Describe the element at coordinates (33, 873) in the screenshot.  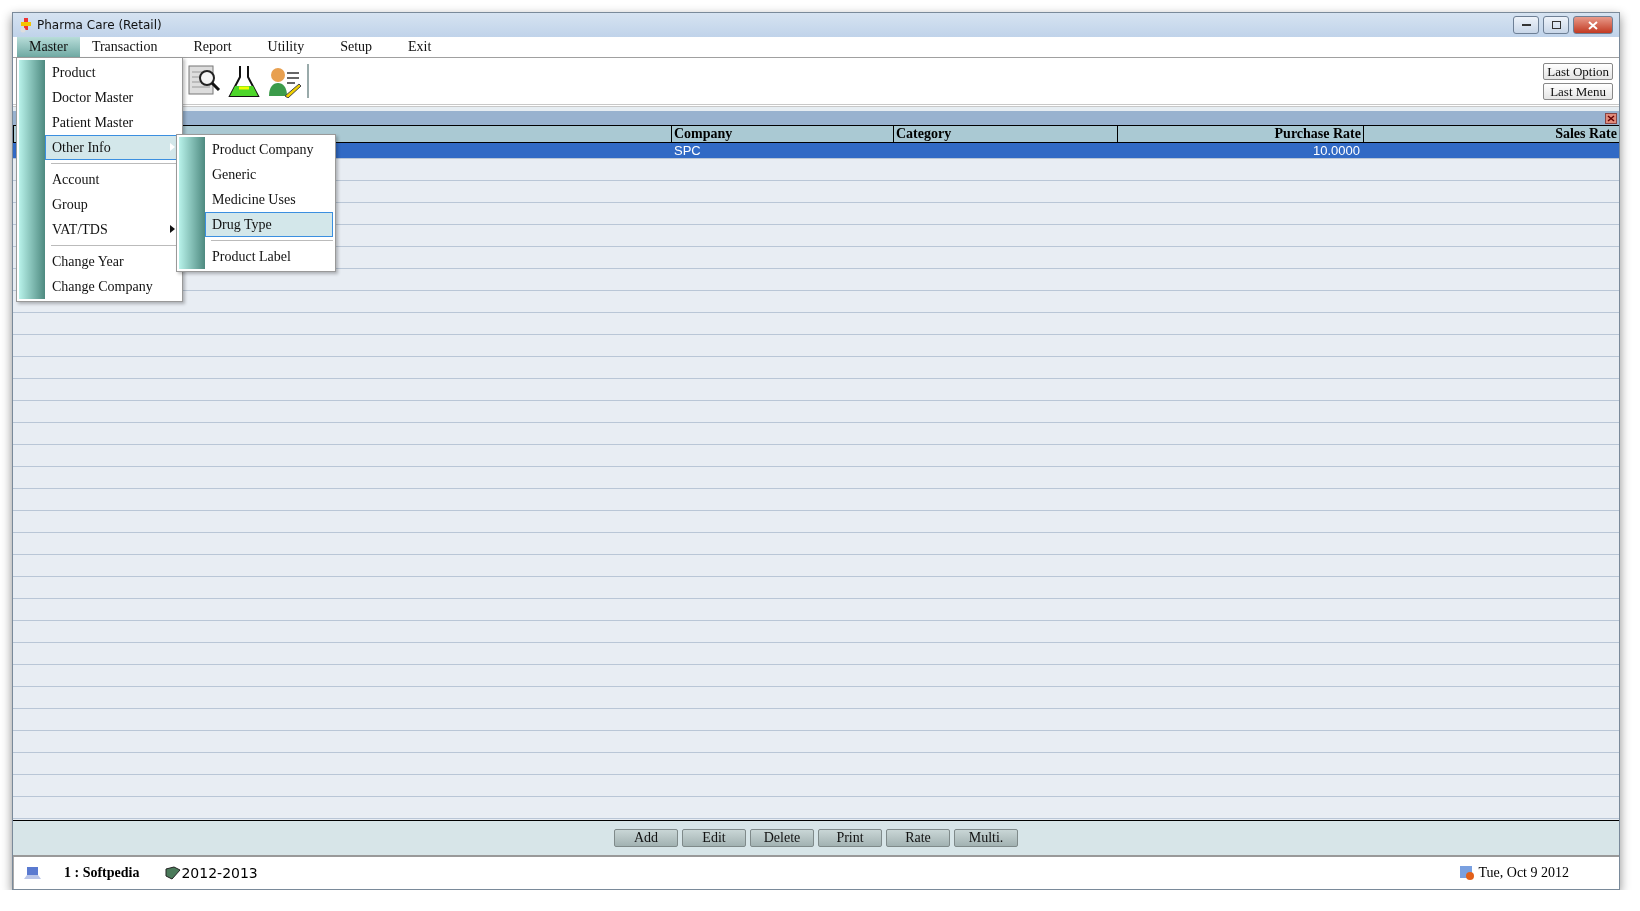
I see `laptop-icon` at that location.